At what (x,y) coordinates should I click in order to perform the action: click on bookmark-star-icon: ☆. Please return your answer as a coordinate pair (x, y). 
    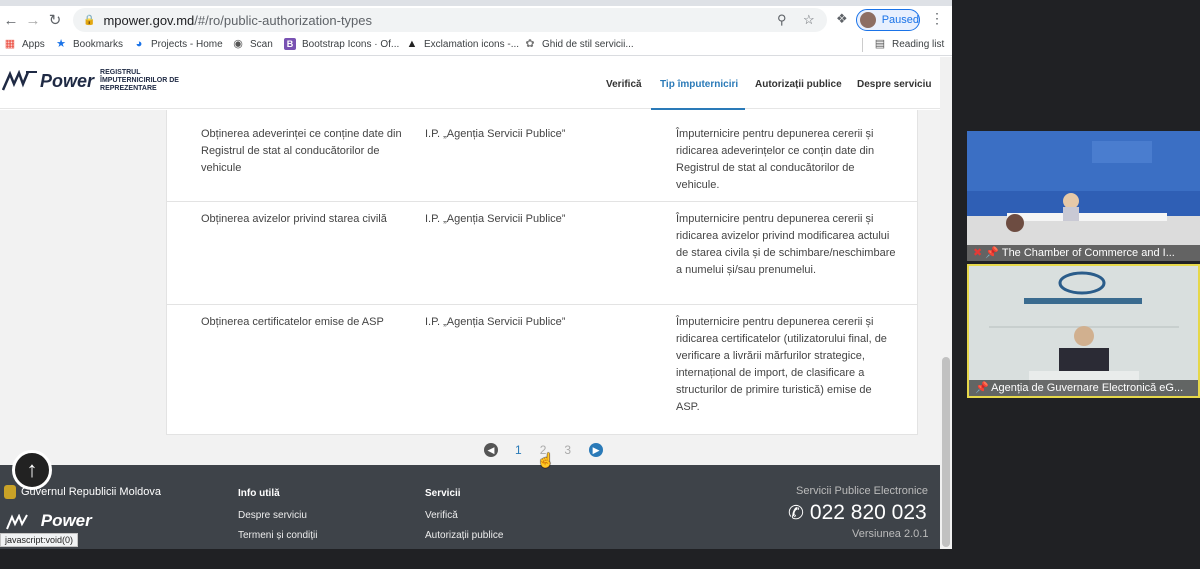
    Looking at the image, I should click on (809, 20).